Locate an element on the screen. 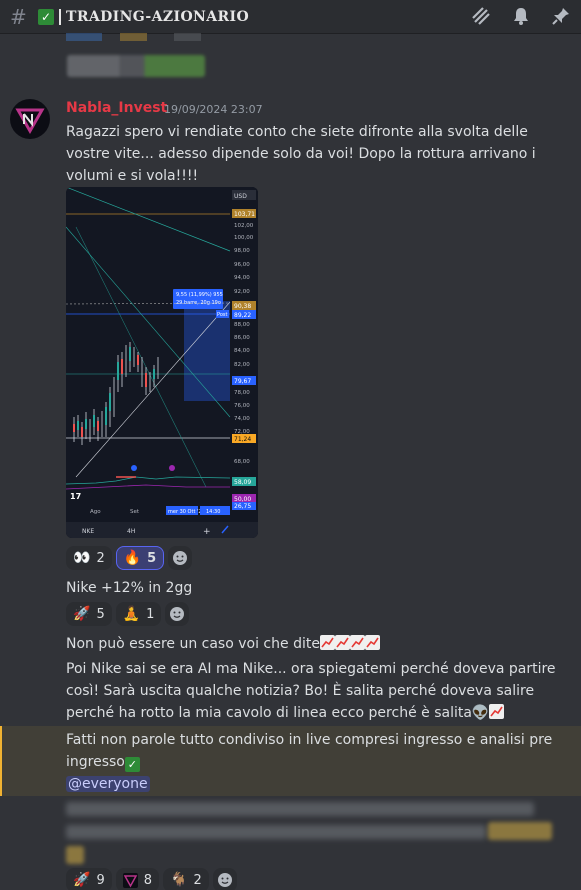 This screenshot has height=890, width=581. svg-text: 74,00 is located at coordinates (242, 419).